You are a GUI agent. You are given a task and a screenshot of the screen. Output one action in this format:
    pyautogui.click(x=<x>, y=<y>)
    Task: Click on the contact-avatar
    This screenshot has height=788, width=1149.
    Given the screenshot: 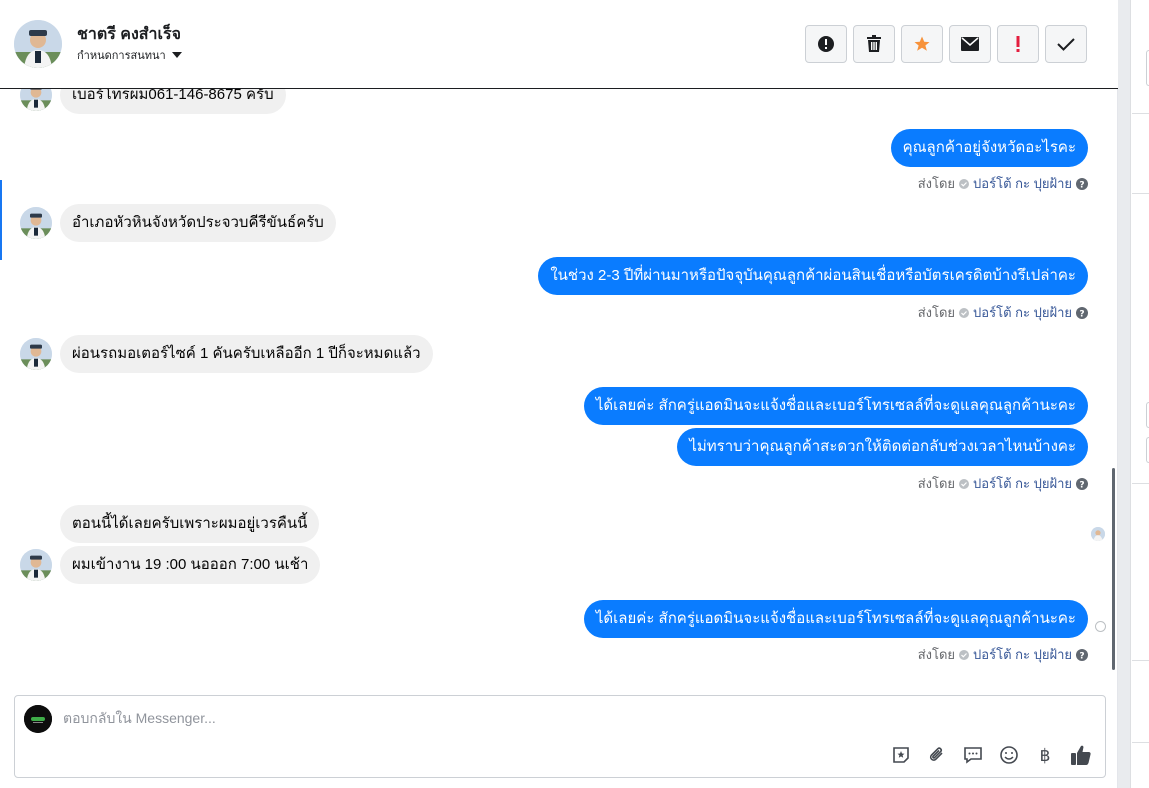 What is the action you would take?
    pyautogui.click(x=38, y=44)
    